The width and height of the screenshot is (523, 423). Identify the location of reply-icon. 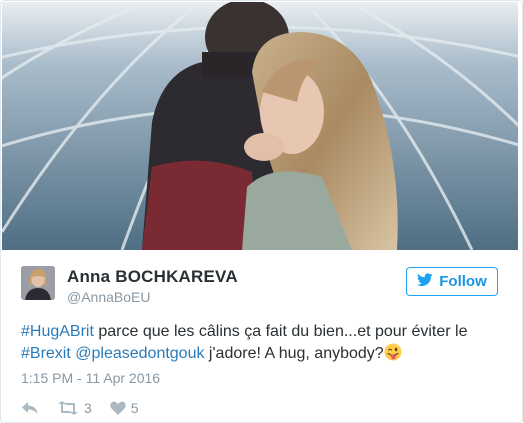
(30, 408).